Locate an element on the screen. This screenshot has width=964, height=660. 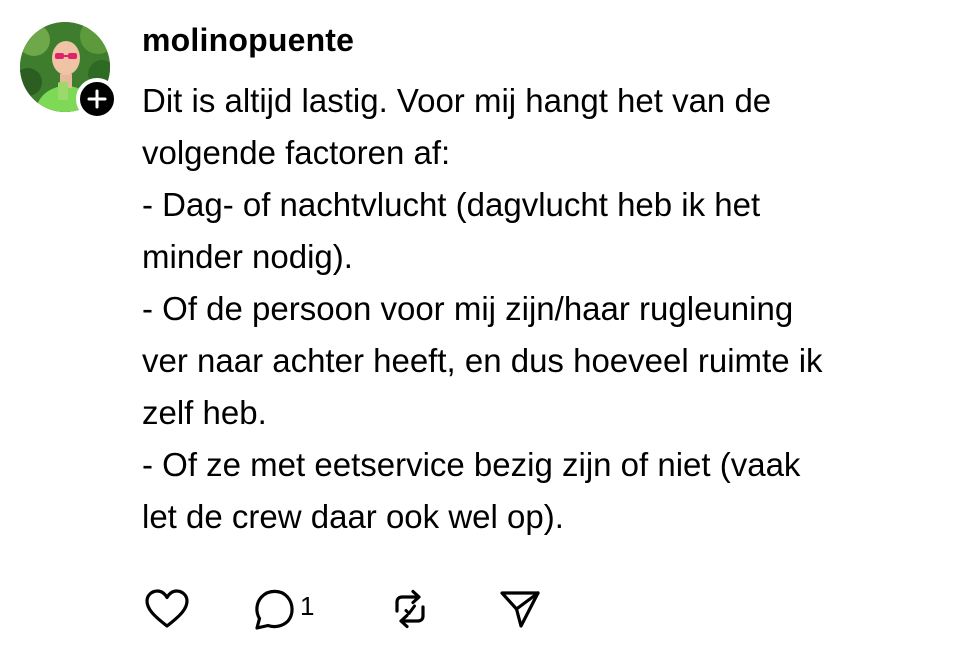
post-body-line: minder nodig). is located at coordinates (247, 256).